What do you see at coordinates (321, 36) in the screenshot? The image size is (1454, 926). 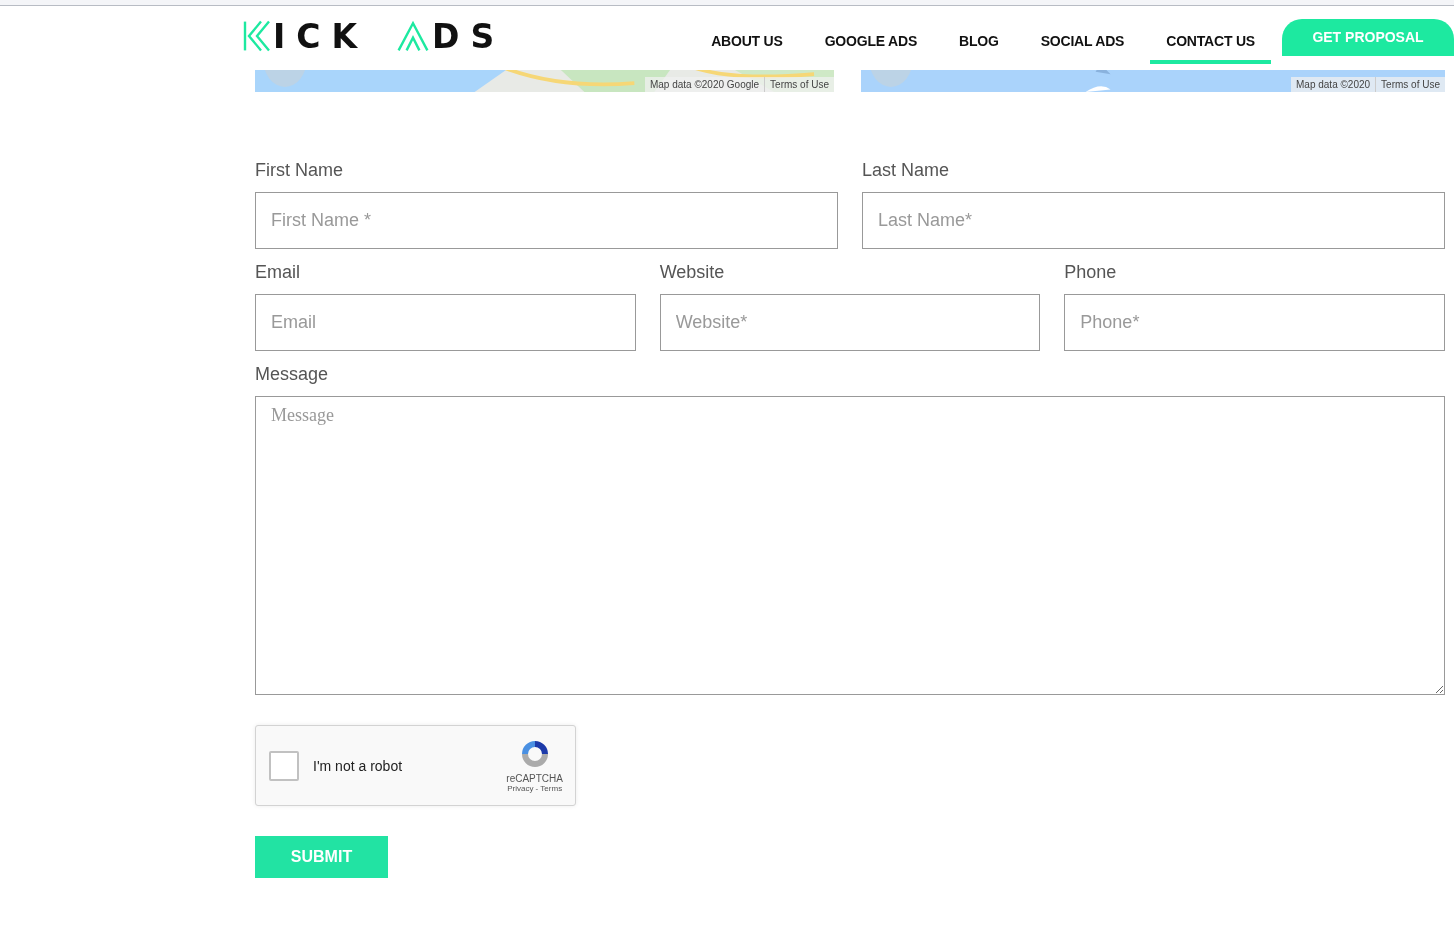 I see `logo-text: ICK` at bounding box center [321, 36].